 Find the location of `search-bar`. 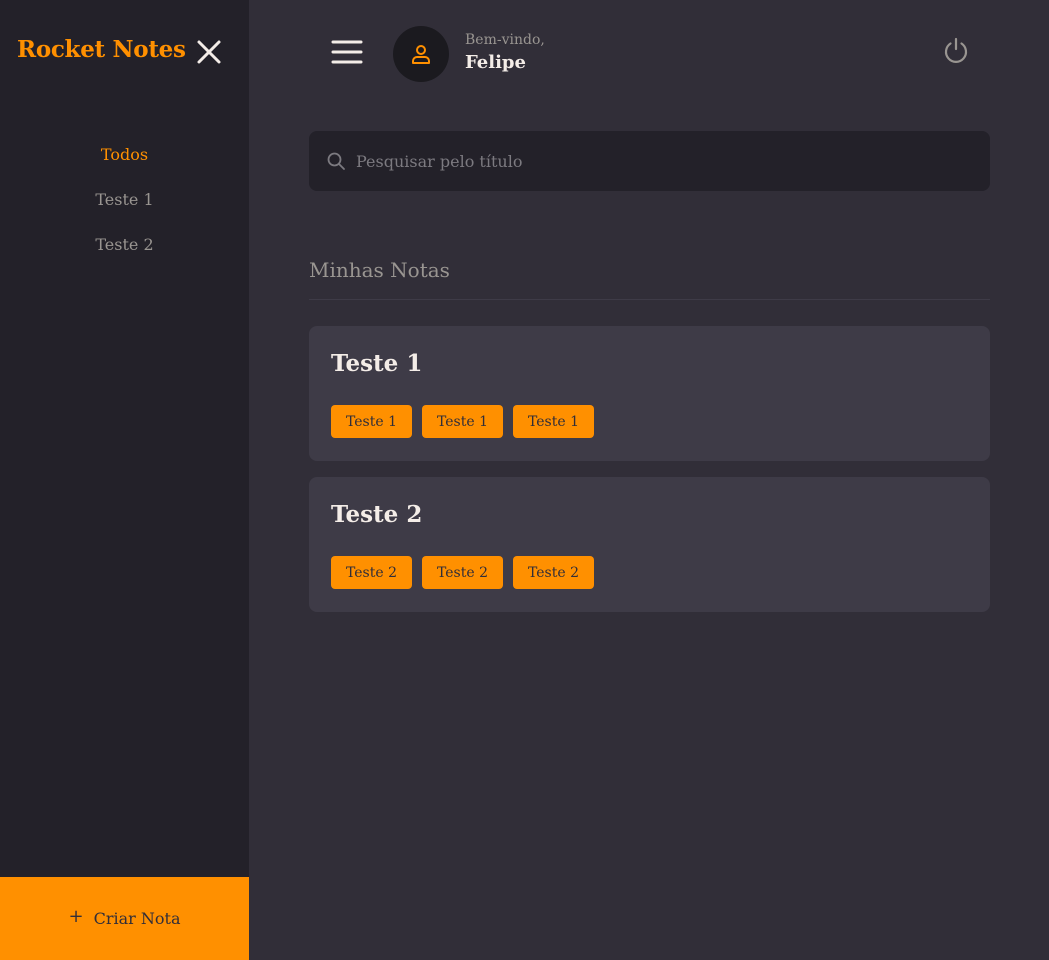

search-bar is located at coordinates (649, 161).